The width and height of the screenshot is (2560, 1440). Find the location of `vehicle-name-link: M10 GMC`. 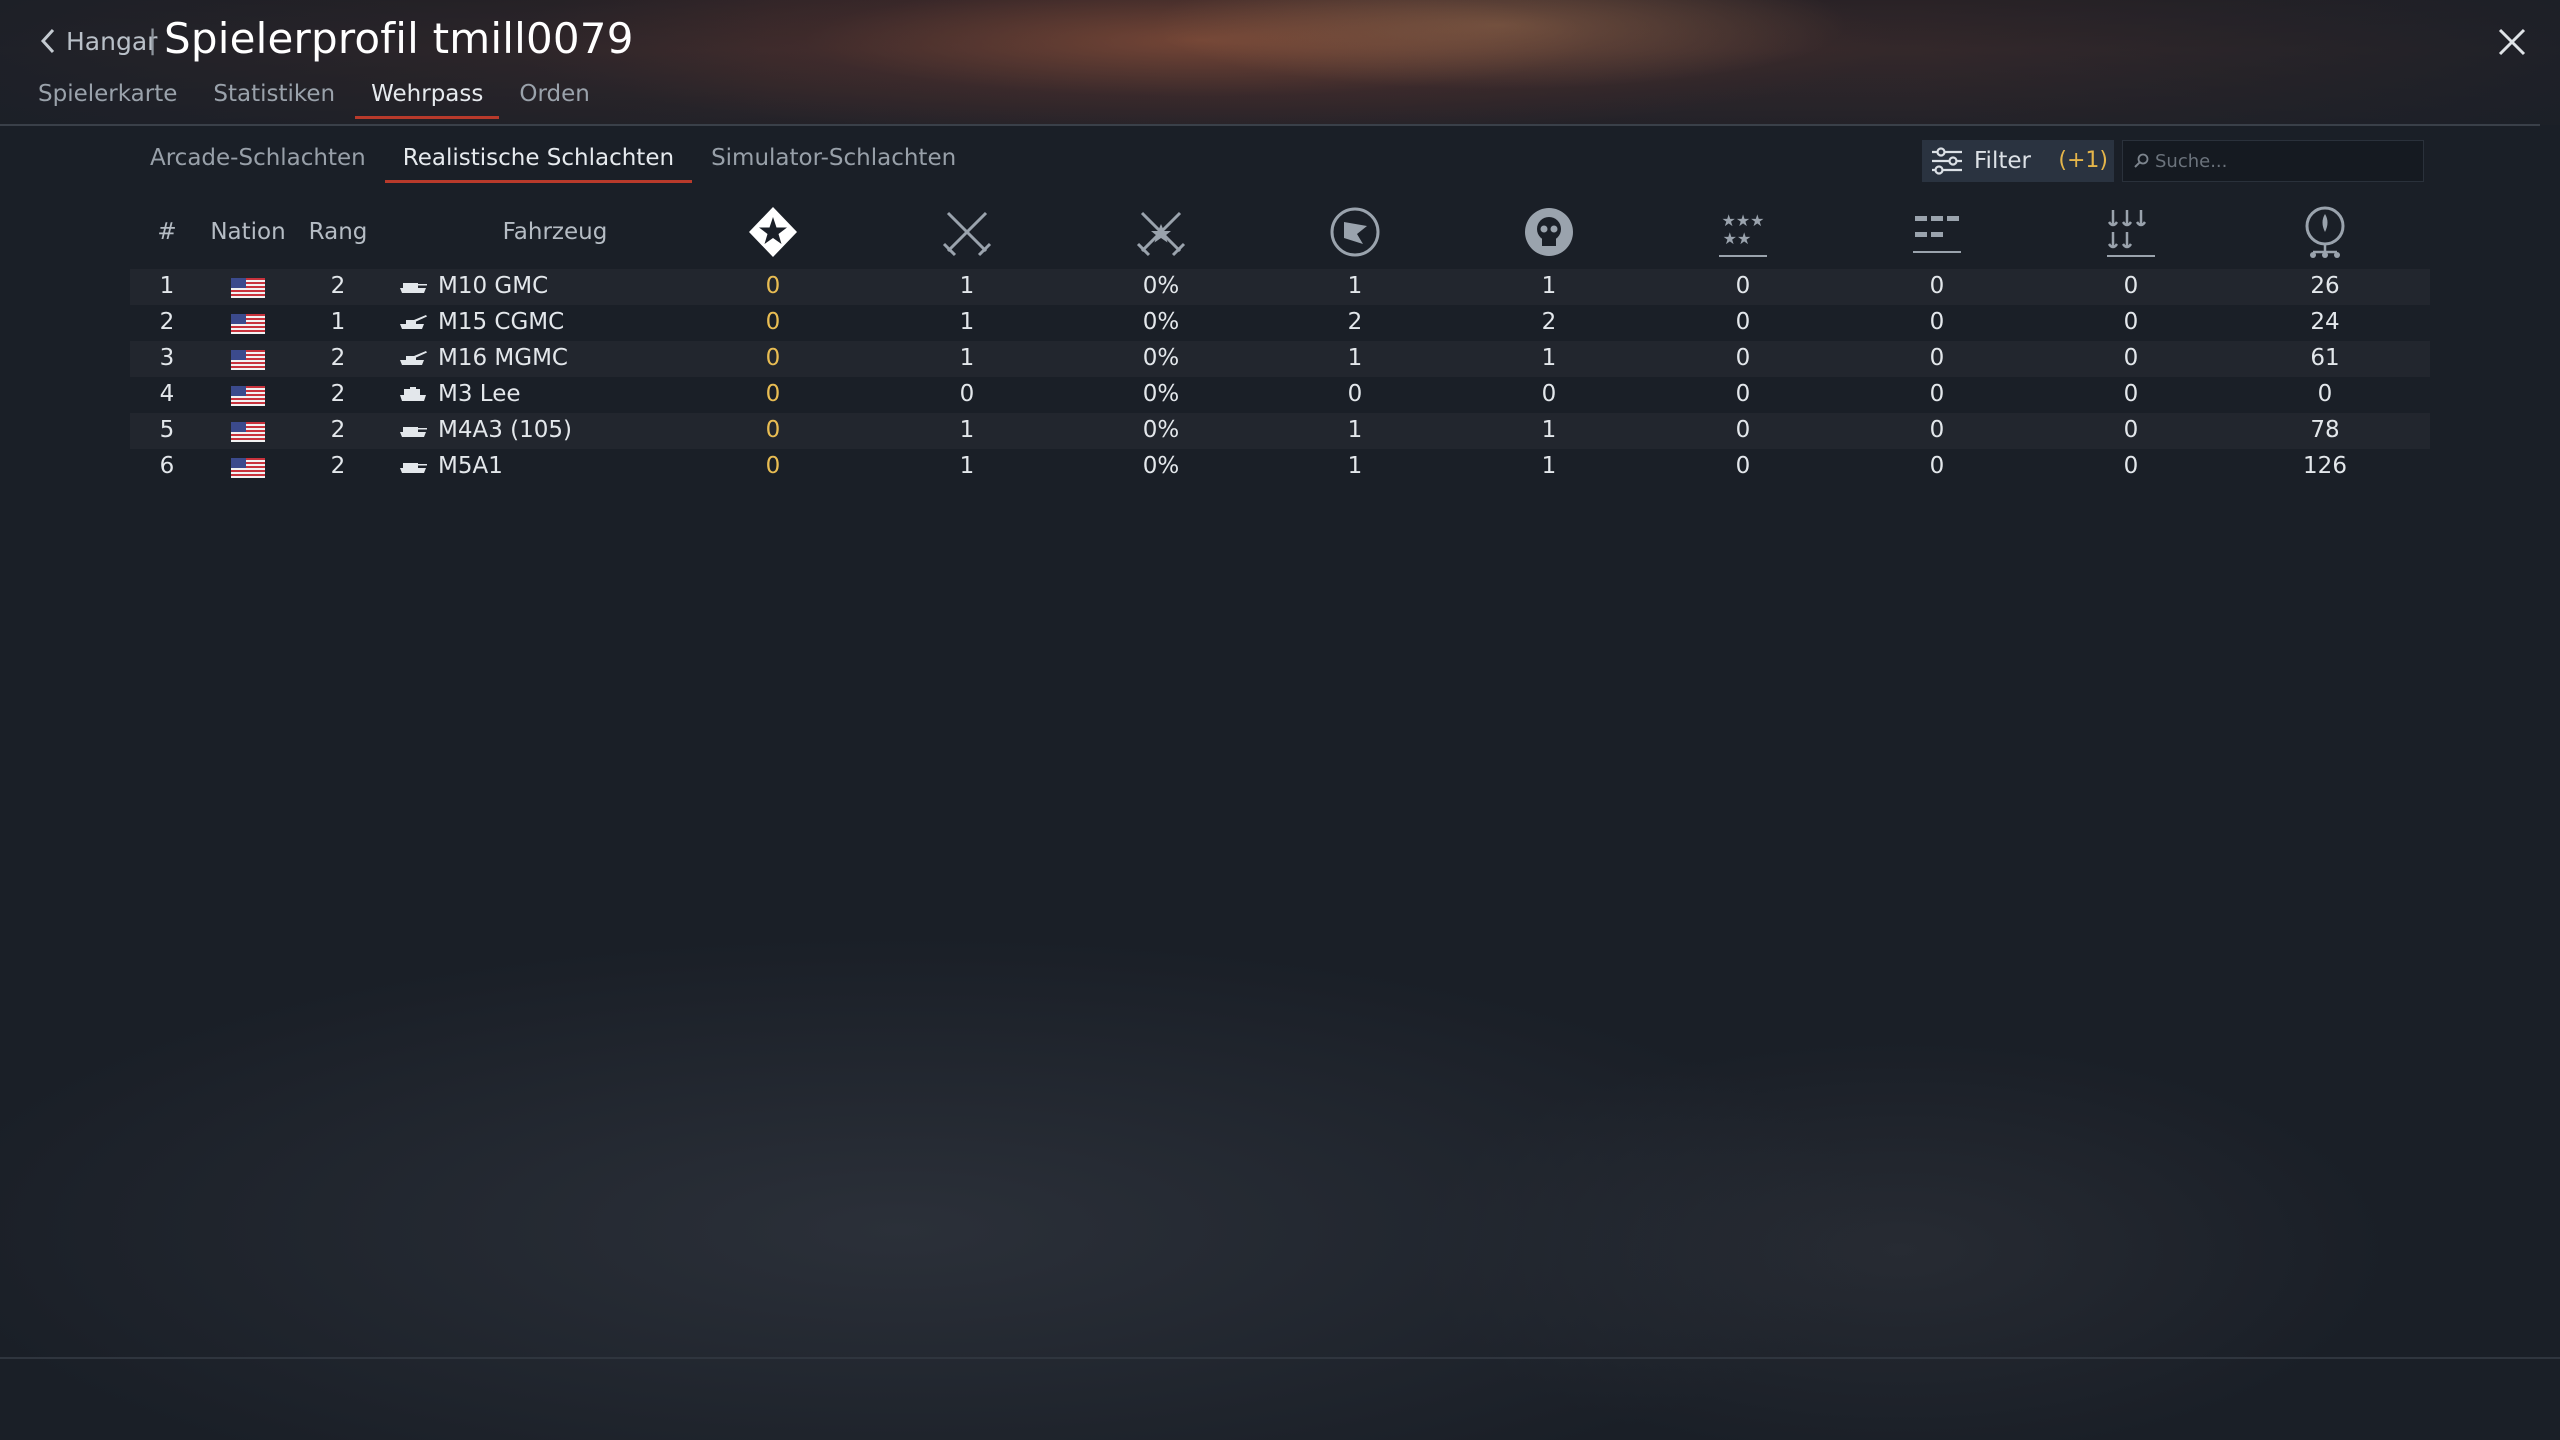

vehicle-name-link: M10 GMC is located at coordinates (473, 286).